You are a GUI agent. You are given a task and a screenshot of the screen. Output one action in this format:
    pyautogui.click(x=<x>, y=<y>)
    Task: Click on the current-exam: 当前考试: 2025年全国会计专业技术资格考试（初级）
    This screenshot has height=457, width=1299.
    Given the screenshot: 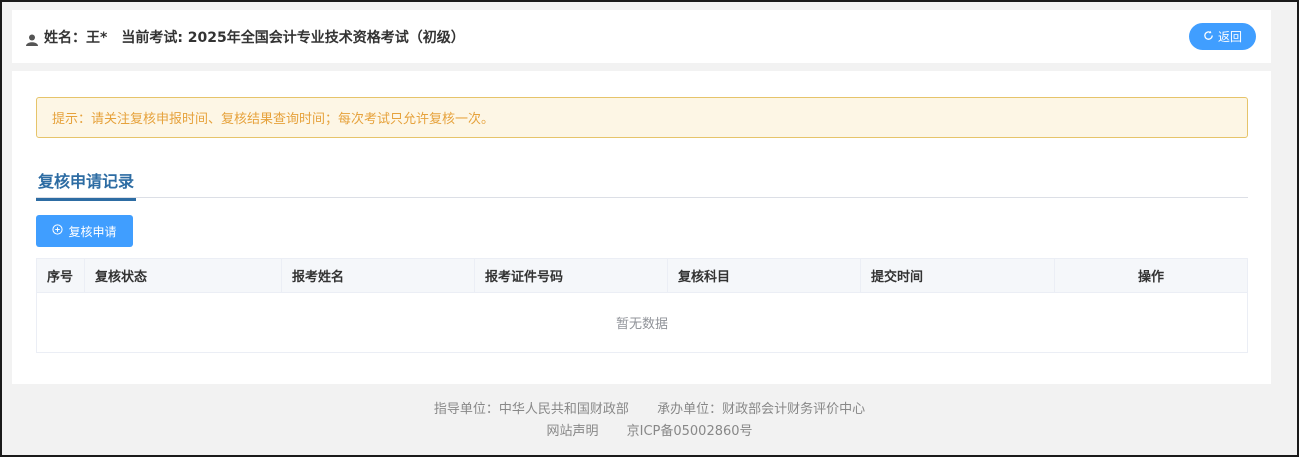 What is the action you would take?
    pyautogui.click(x=293, y=37)
    